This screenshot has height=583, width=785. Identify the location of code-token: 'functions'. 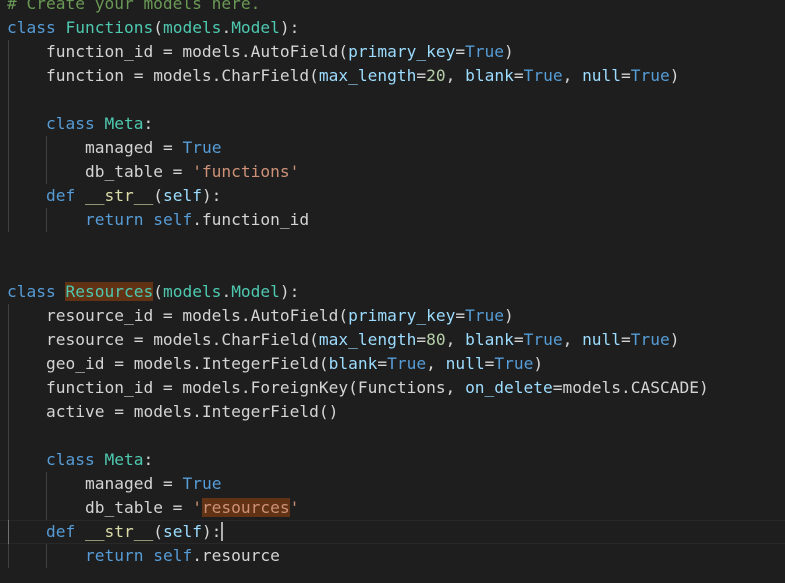
(246, 171).